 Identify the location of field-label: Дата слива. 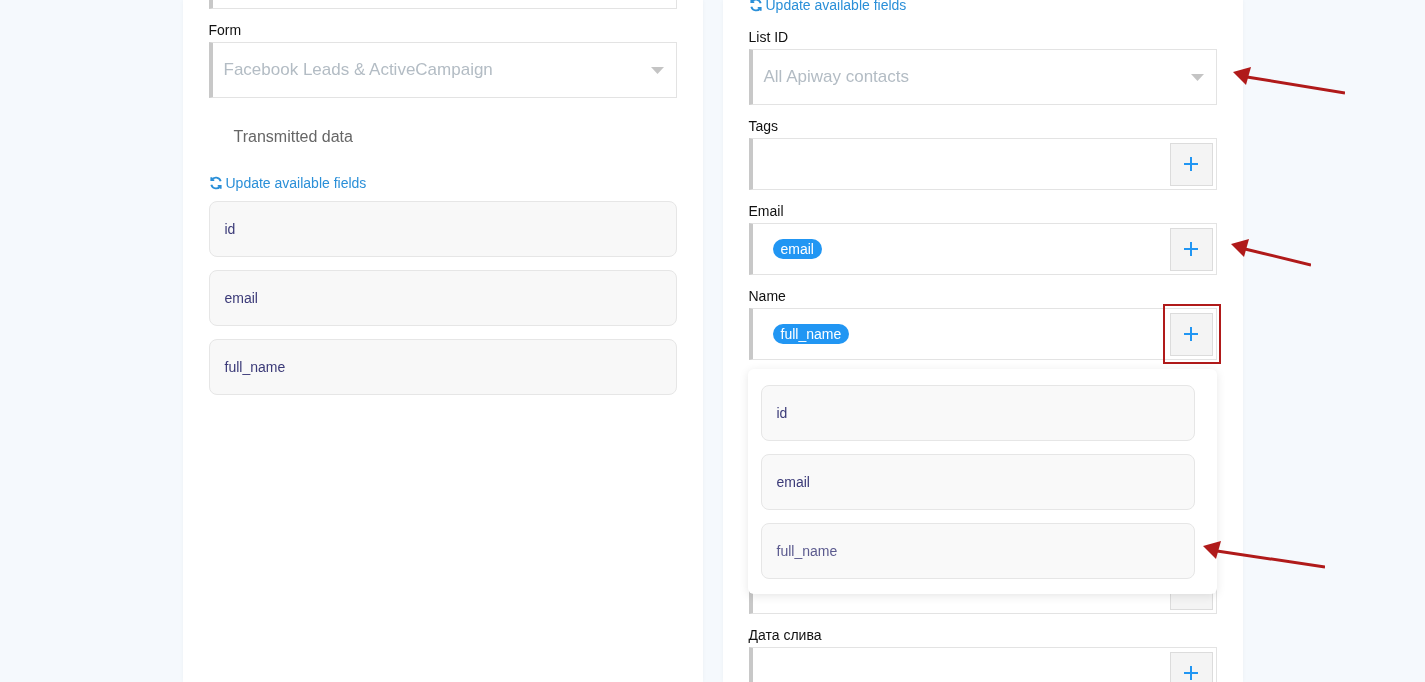
(785, 635).